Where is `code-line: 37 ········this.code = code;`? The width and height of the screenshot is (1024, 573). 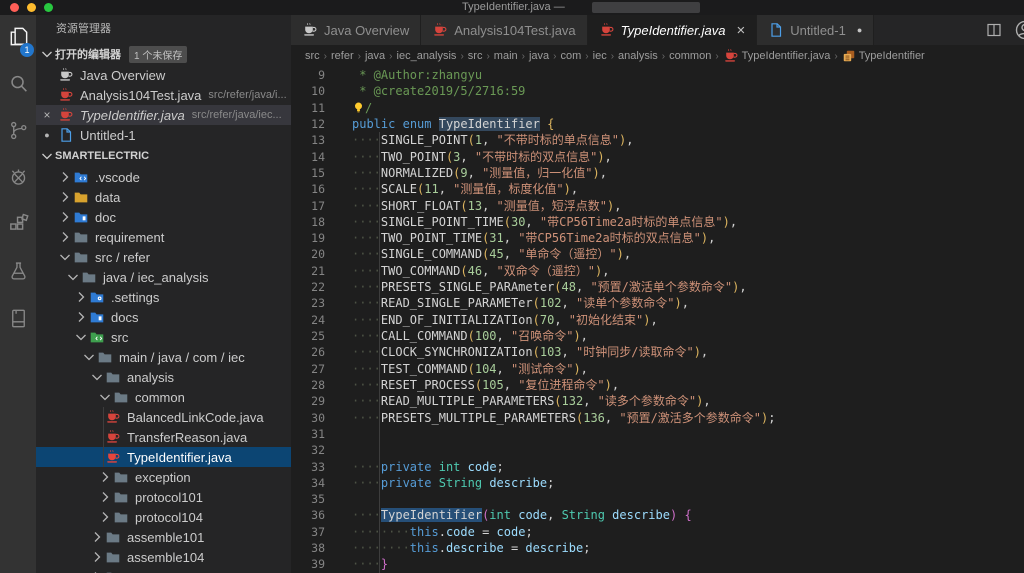 code-line: 37 ········this.code = code; is located at coordinates (657, 532).